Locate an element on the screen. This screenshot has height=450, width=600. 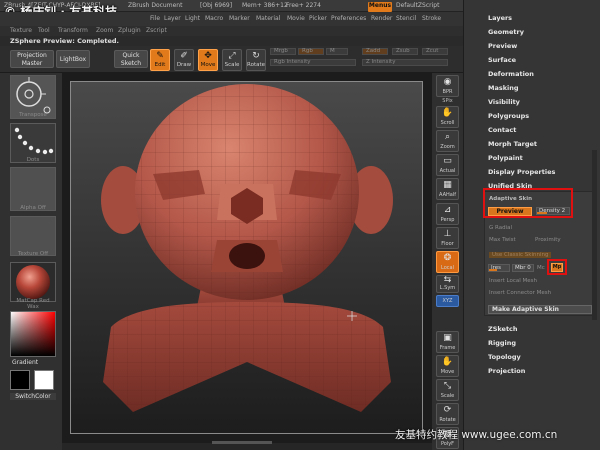
menu-macro: Macro is located at coordinates (214, 18).